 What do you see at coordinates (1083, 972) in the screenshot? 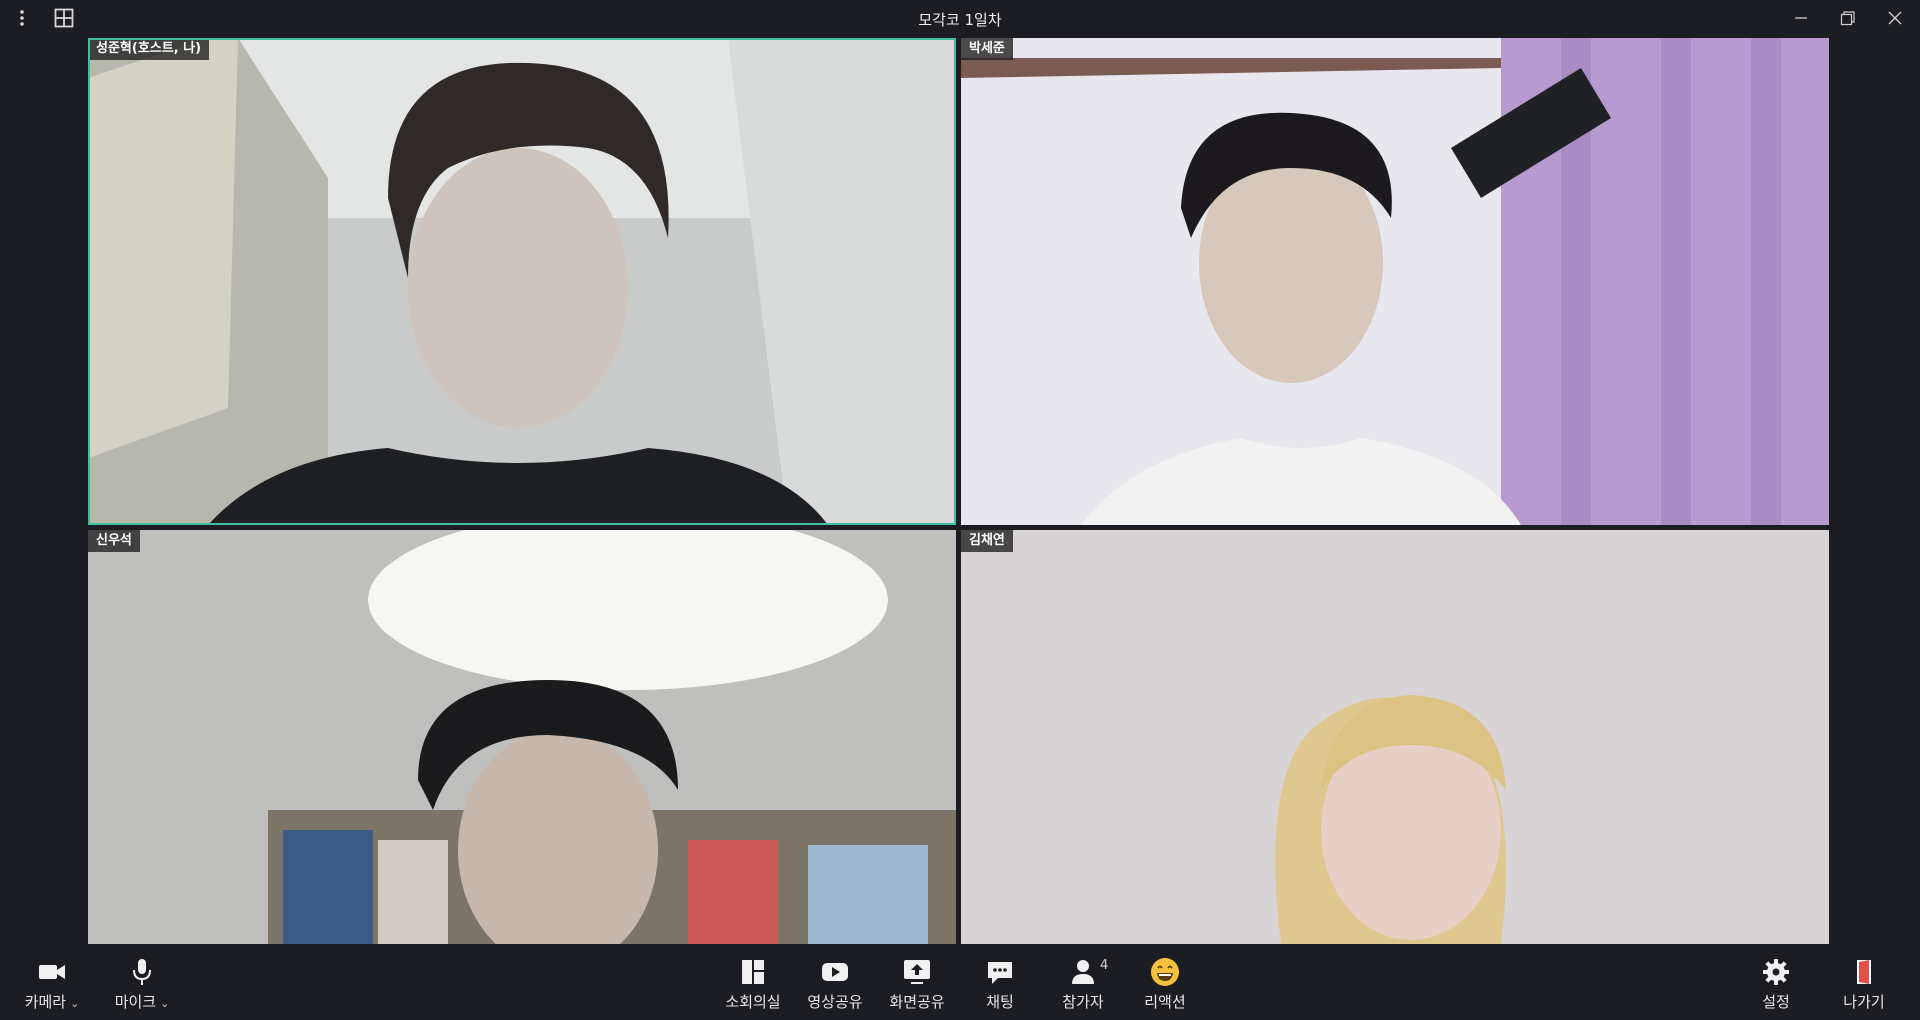
I see `person-icon` at bounding box center [1083, 972].